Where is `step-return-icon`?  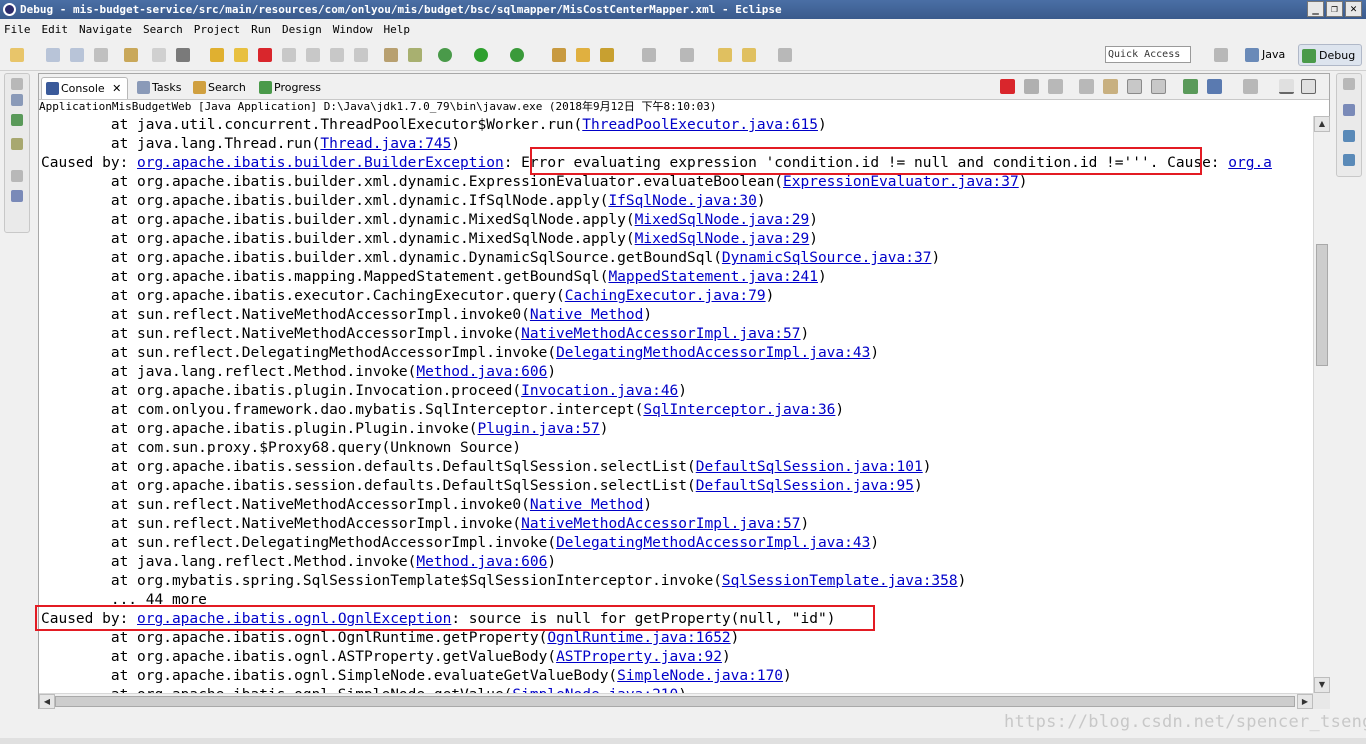 step-return-icon is located at coordinates (361, 55).